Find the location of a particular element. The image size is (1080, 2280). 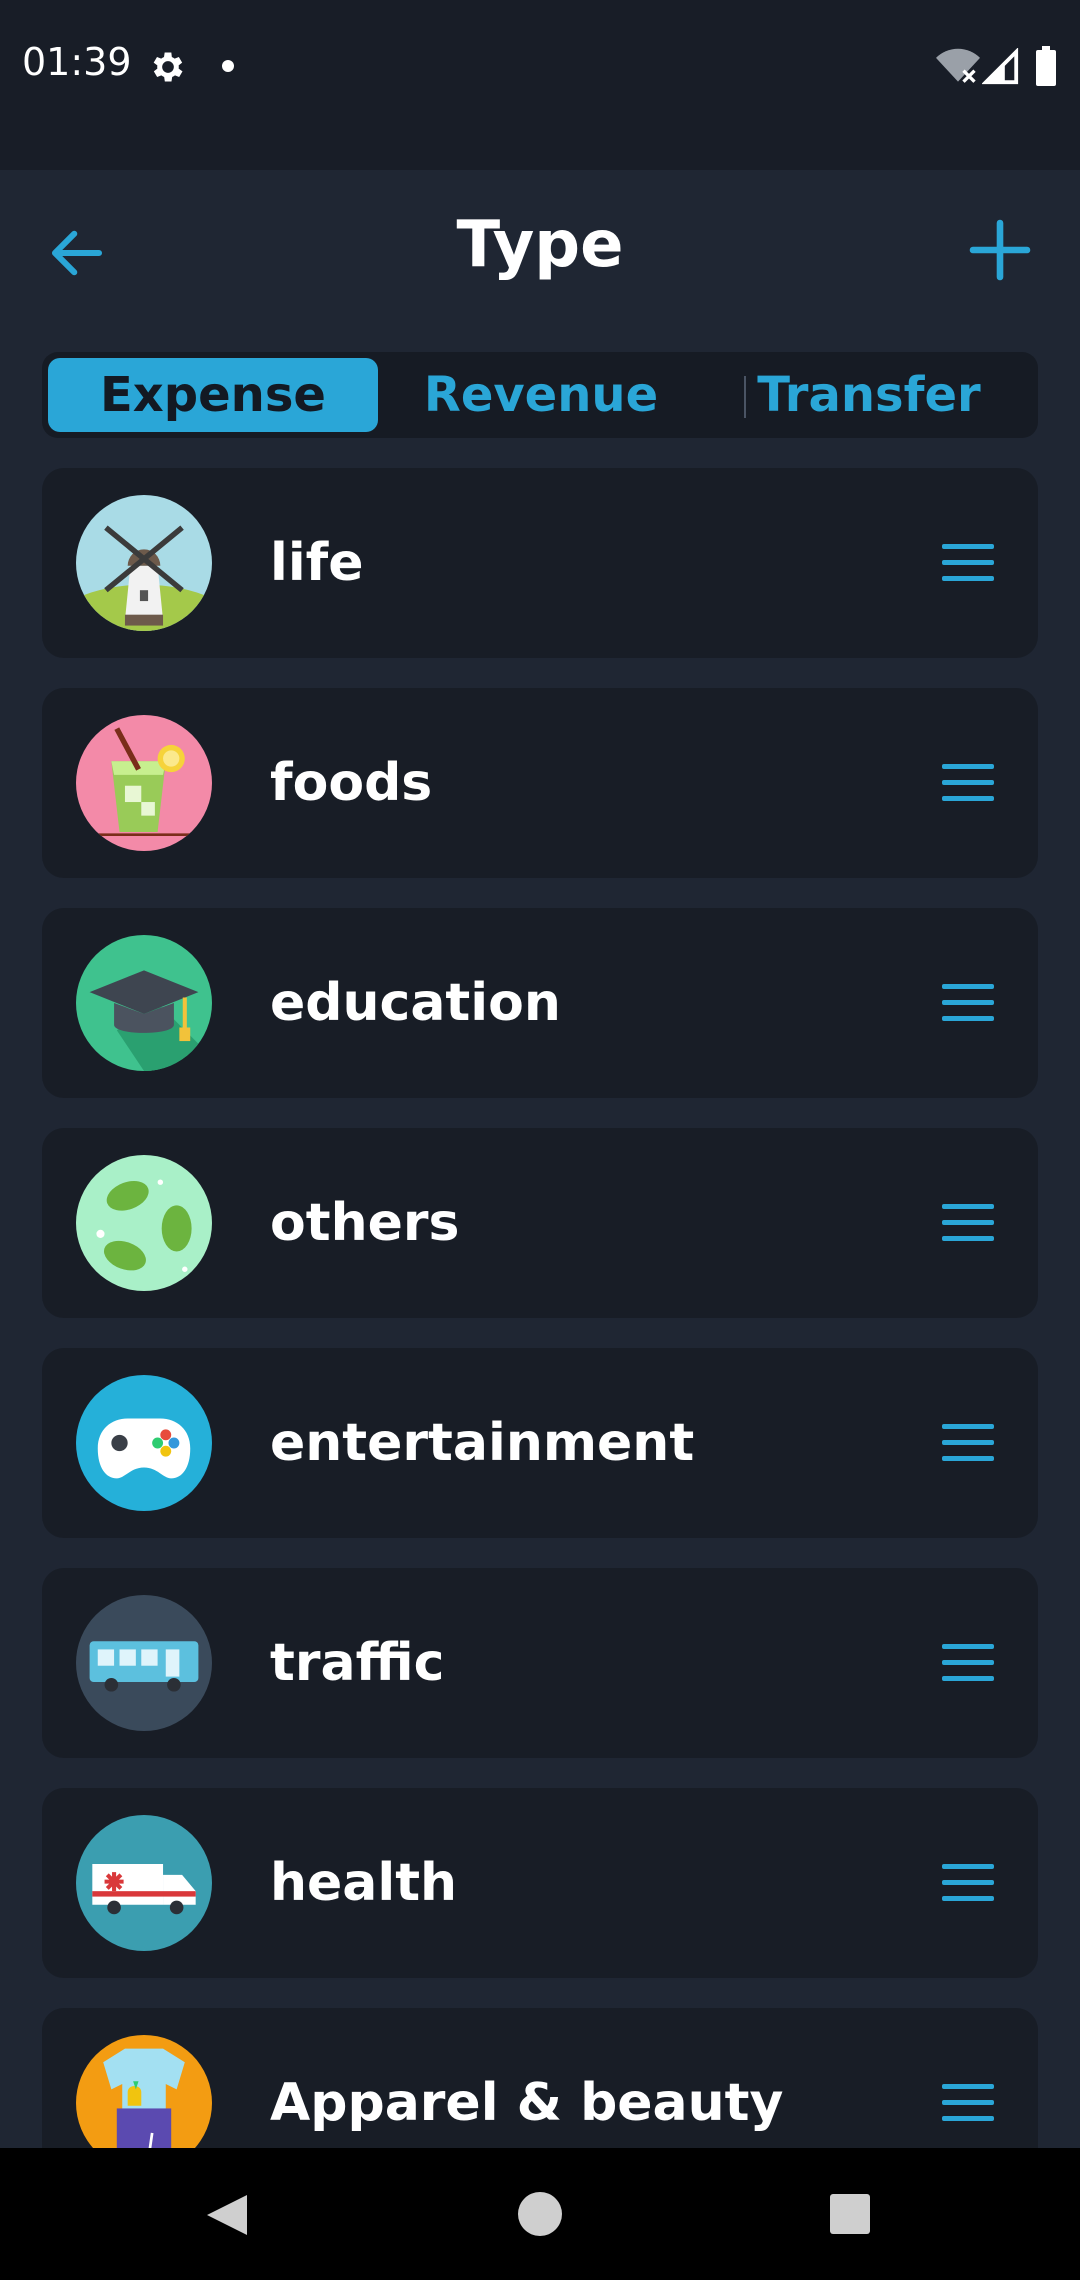

type-tabs: Expense Revenue Transfer is located at coordinates (540, 395).